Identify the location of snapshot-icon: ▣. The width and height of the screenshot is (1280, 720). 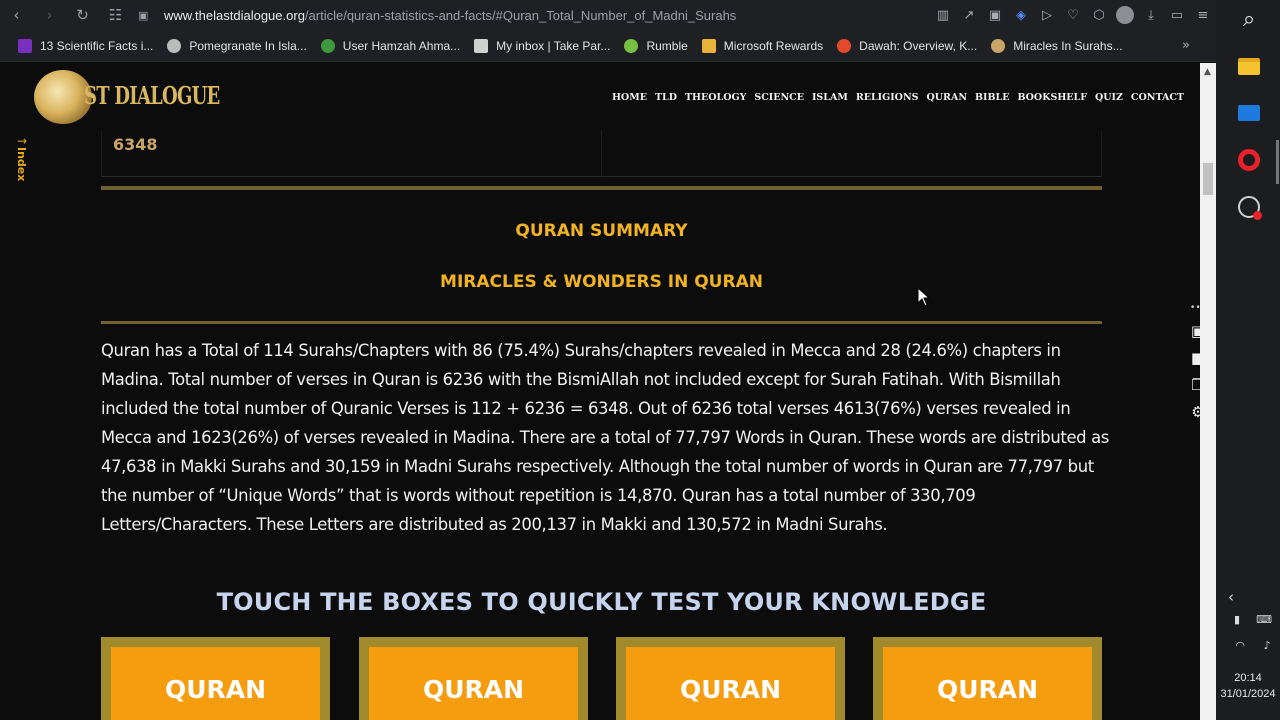
(995, 15).